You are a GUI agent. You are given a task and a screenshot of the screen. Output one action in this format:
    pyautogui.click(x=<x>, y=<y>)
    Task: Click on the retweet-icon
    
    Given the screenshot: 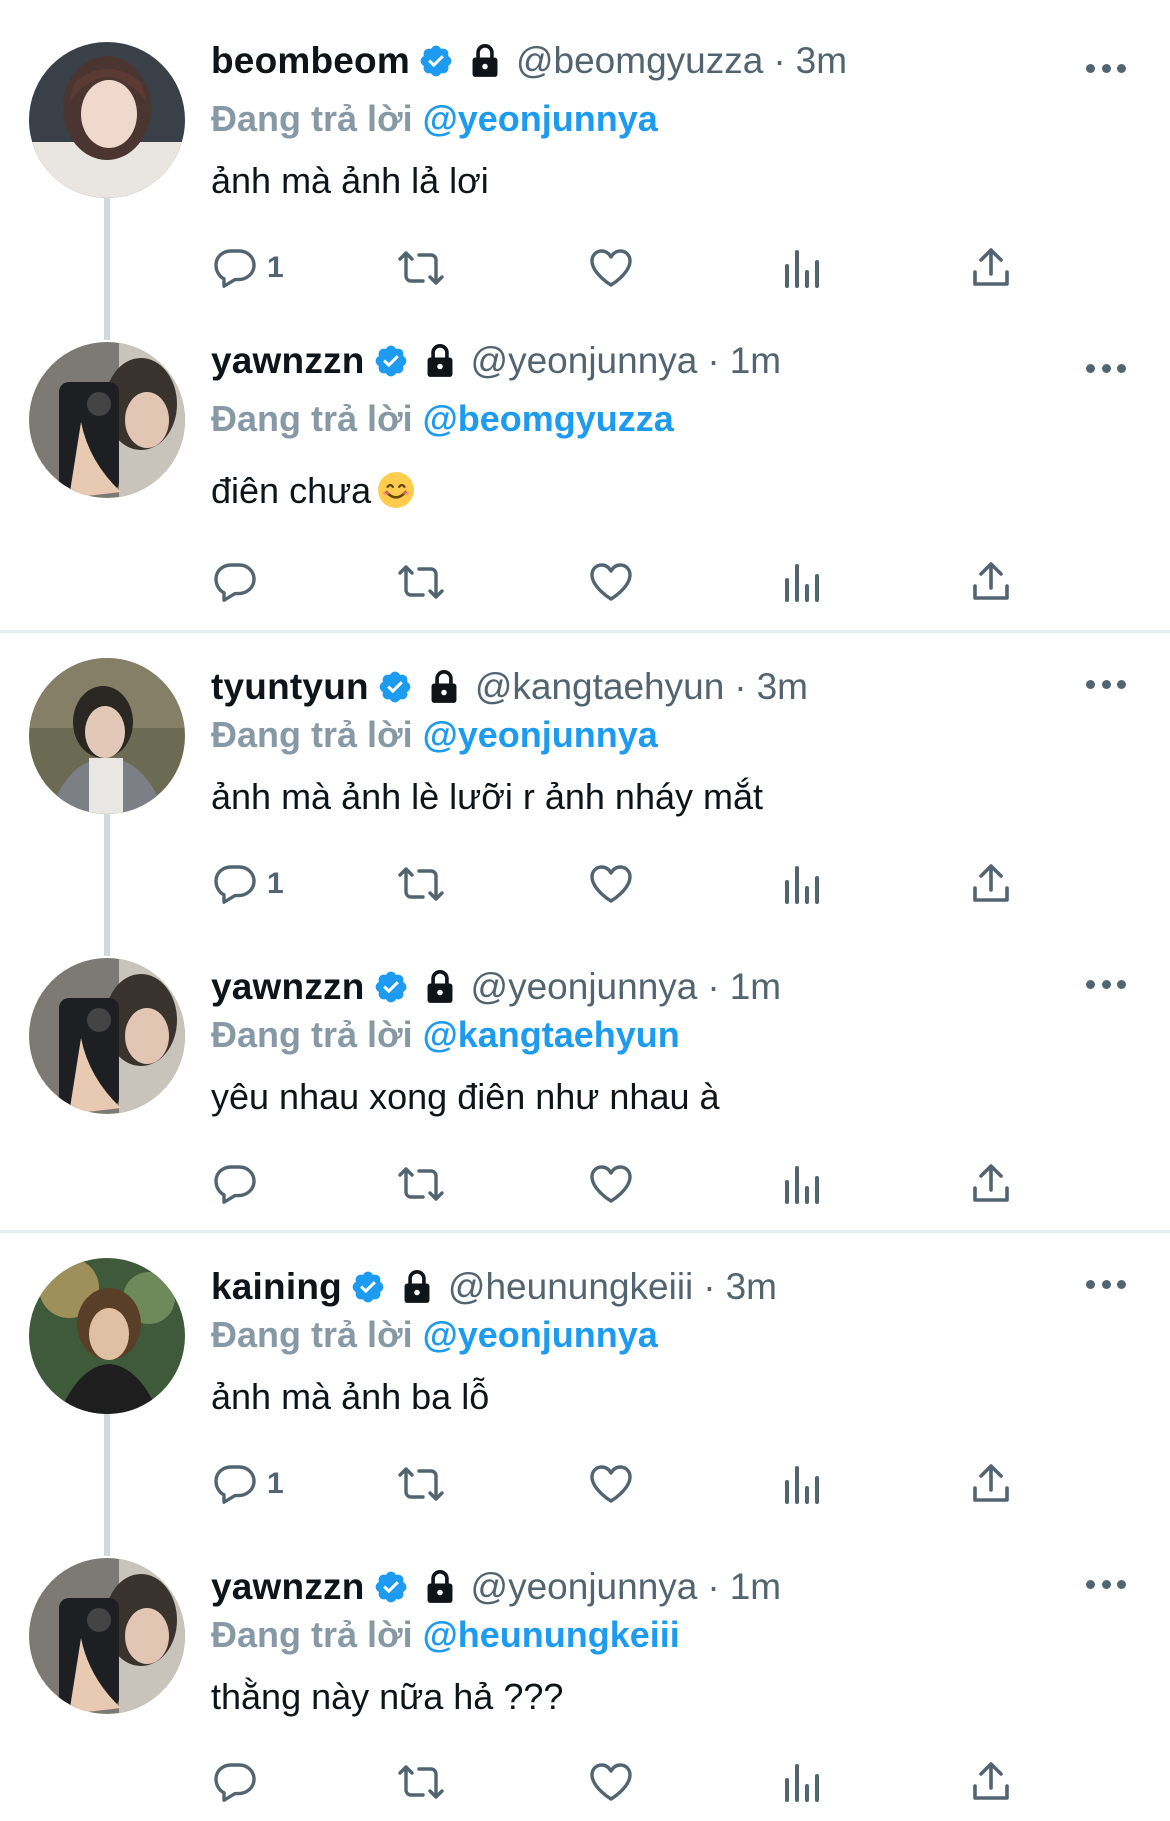 What is the action you would take?
    pyautogui.click(x=421, y=268)
    